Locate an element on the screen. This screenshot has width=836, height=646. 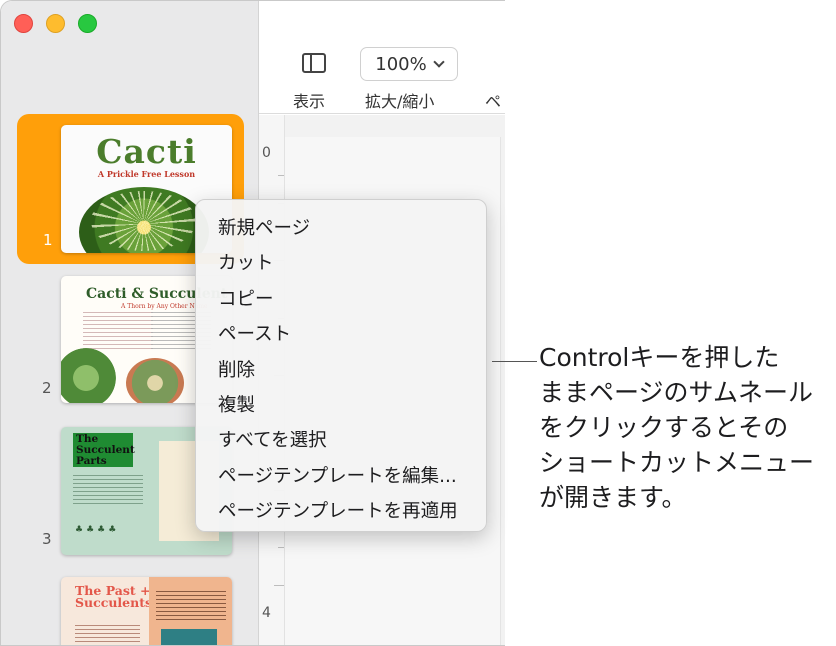
callout-line-4: ショートカットメニュー is located at coordinates (677, 462).